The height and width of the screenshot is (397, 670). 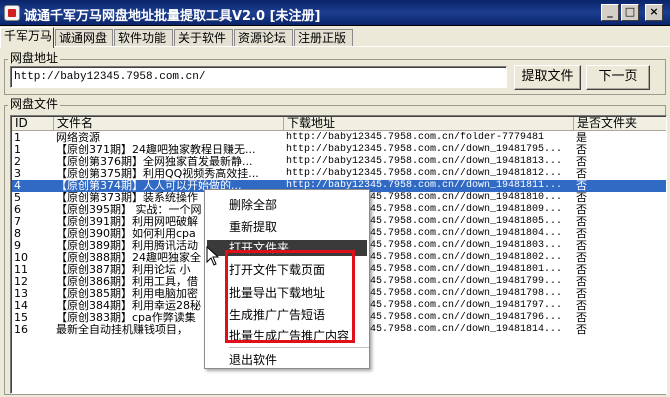 What do you see at coordinates (547, 77) in the screenshot?
I see `extract-button: 提取文件` at bounding box center [547, 77].